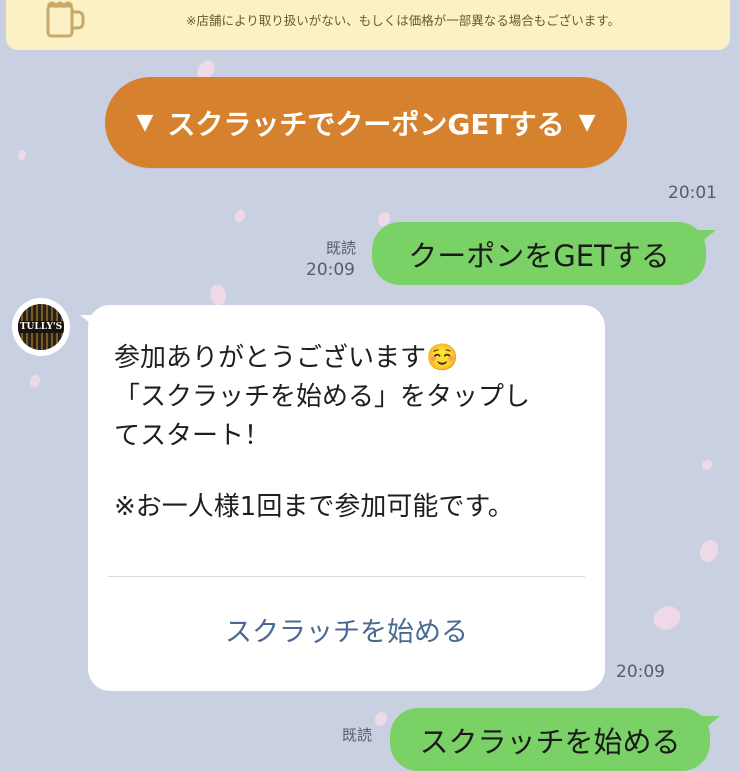 This screenshot has width=740, height=771. What do you see at coordinates (692, 193) in the screenshot?
I see `timestamp: 20:01` at bounding box center [692, 193].